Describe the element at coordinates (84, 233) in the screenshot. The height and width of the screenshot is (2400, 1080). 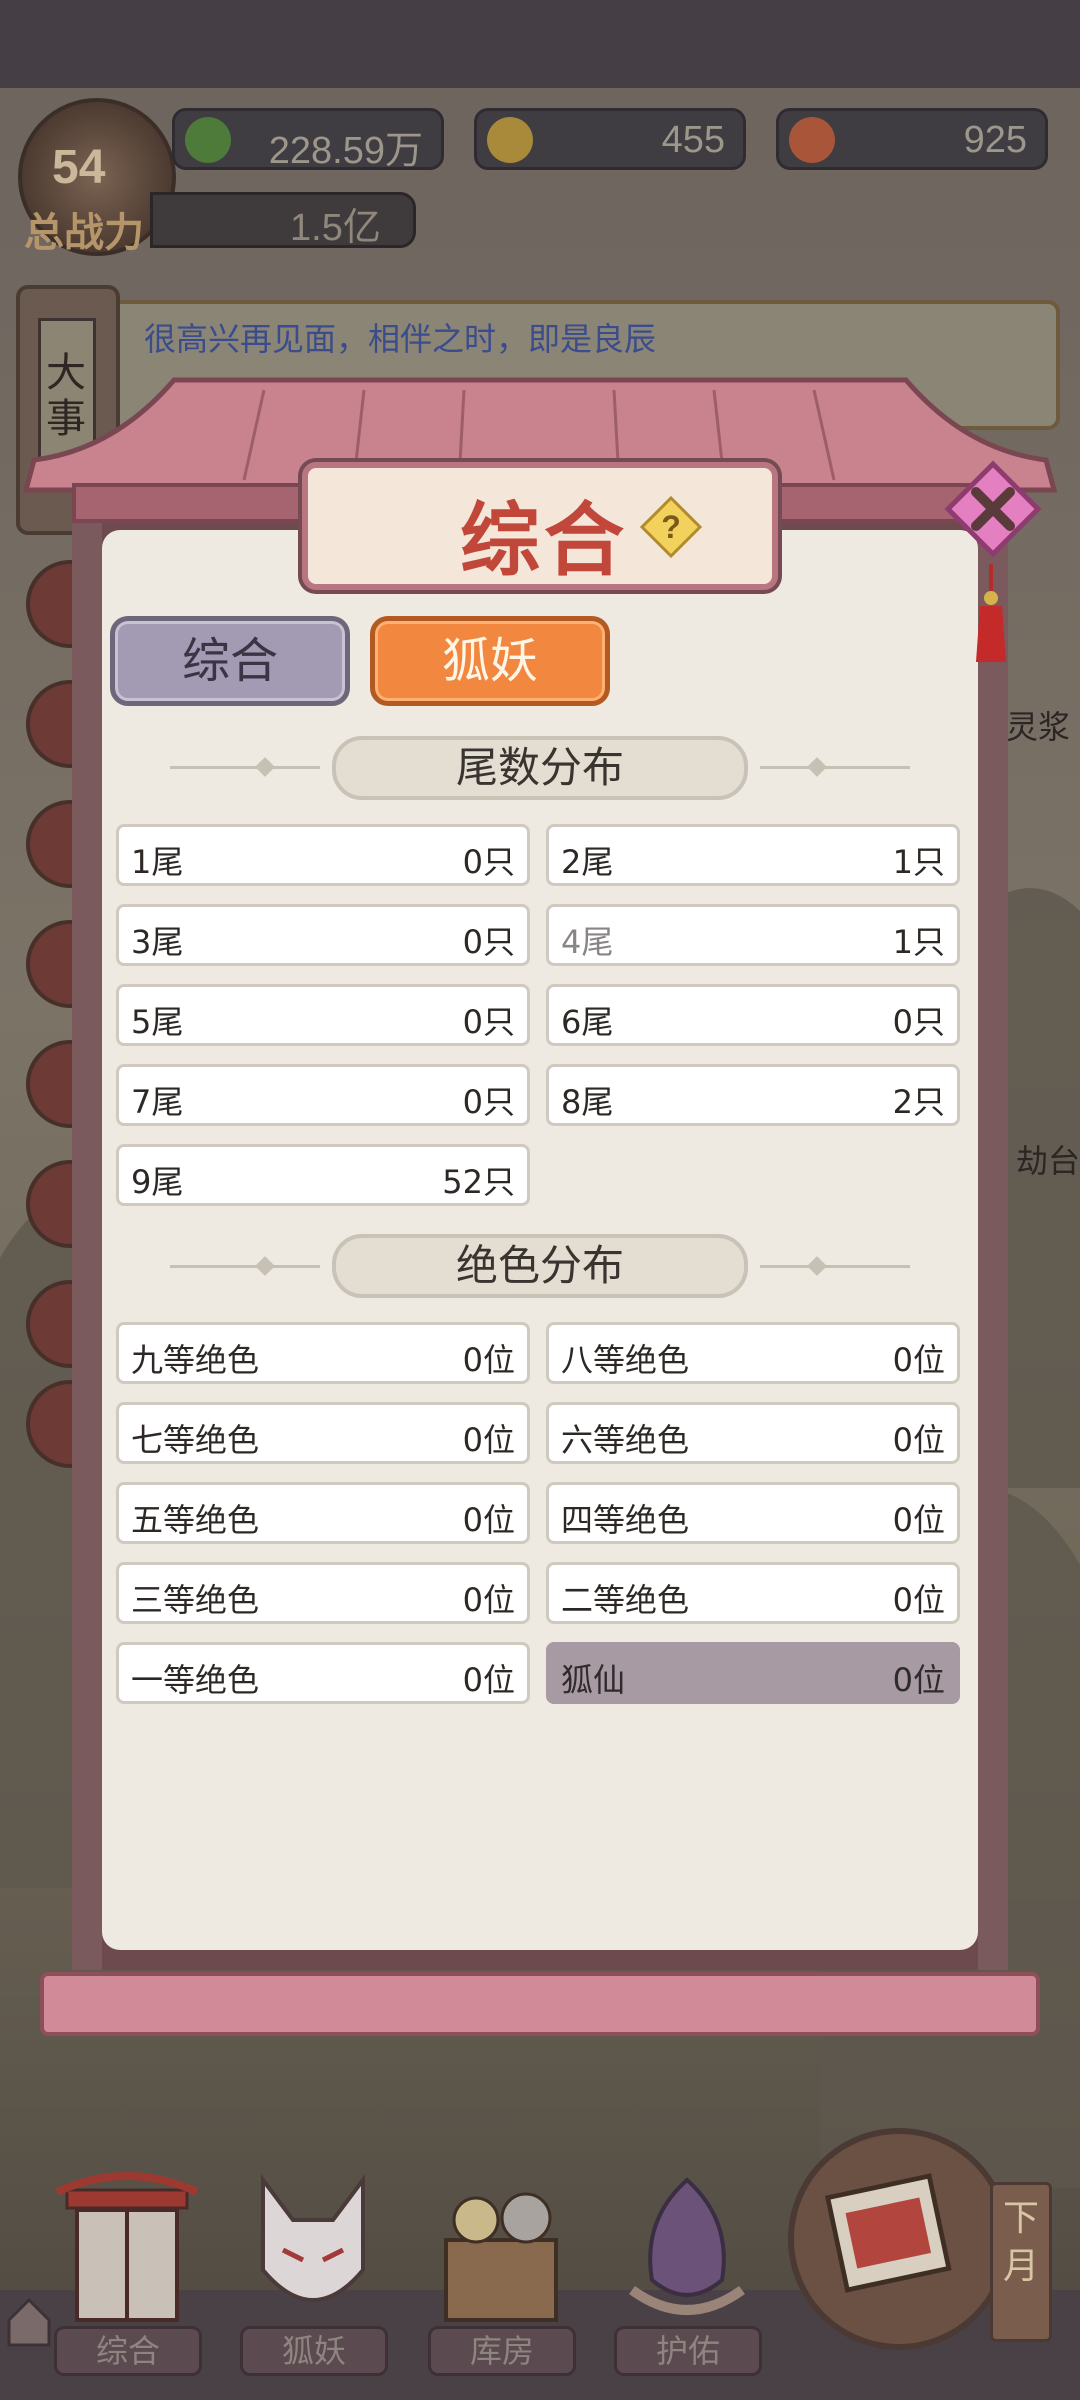
I see `total-power-label: 总战力` at that location.